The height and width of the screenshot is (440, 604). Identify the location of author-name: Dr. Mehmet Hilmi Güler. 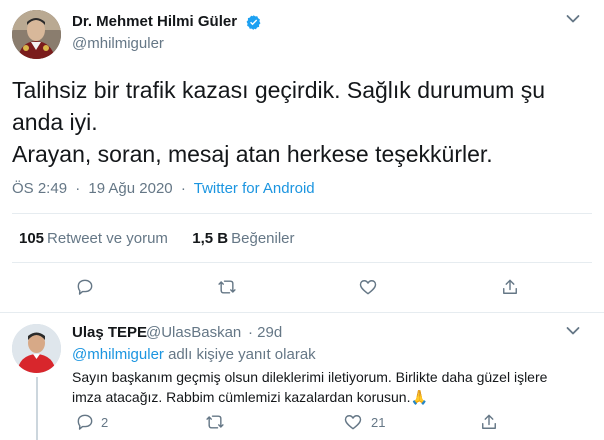
(154, 21).